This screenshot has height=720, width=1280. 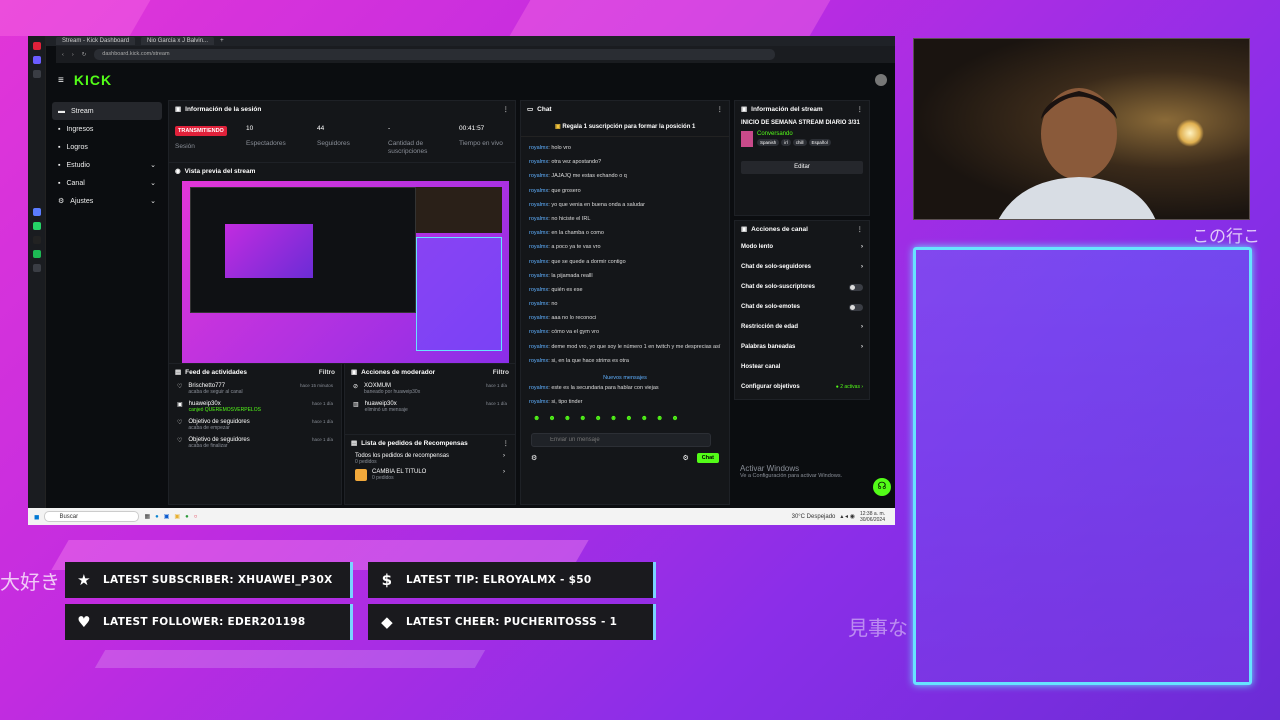 I want to click on panel-title: ▤ Lista de pedidos de Recompensas ⋮, so click(x=430, y=443).